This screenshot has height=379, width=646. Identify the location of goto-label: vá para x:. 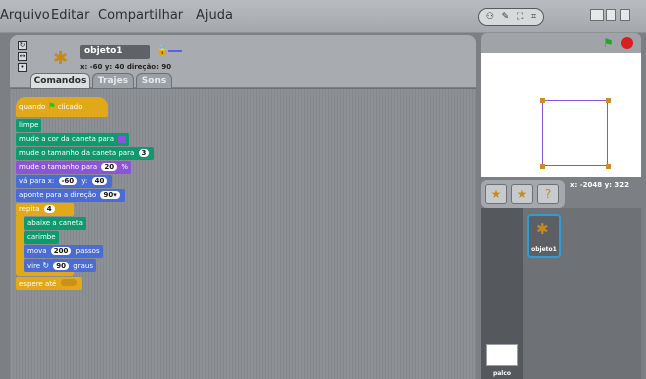
(37, 181).